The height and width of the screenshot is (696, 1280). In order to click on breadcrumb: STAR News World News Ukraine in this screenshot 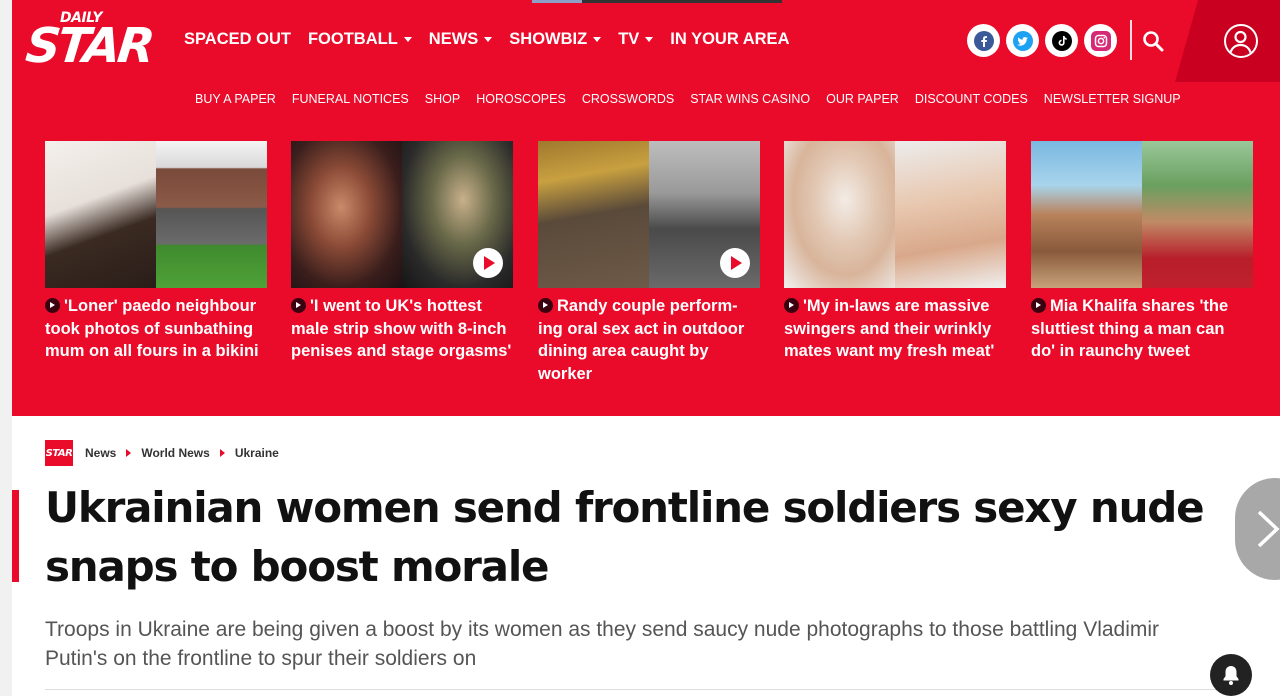, I will do `click(162, 453)`.